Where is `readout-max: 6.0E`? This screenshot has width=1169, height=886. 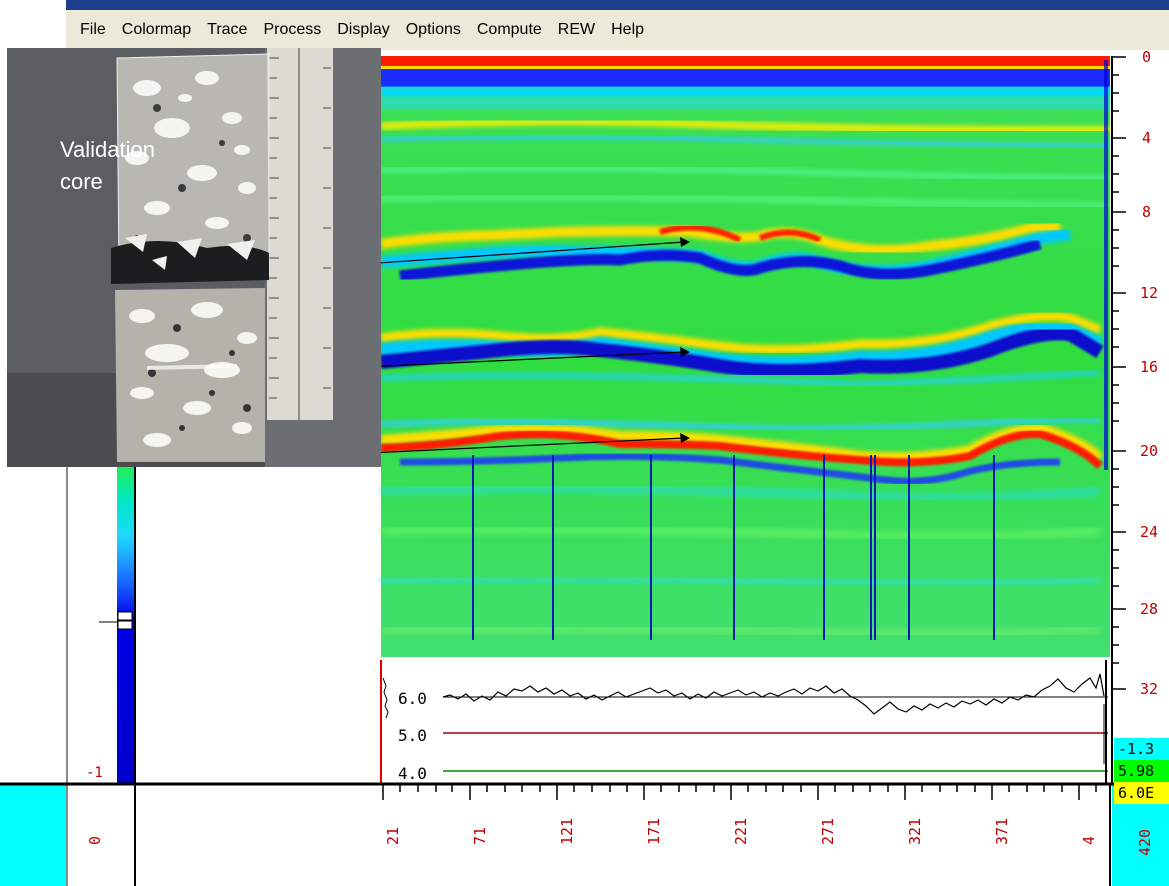 readout-max: 6.0E is located at coordinates (1141, 793).